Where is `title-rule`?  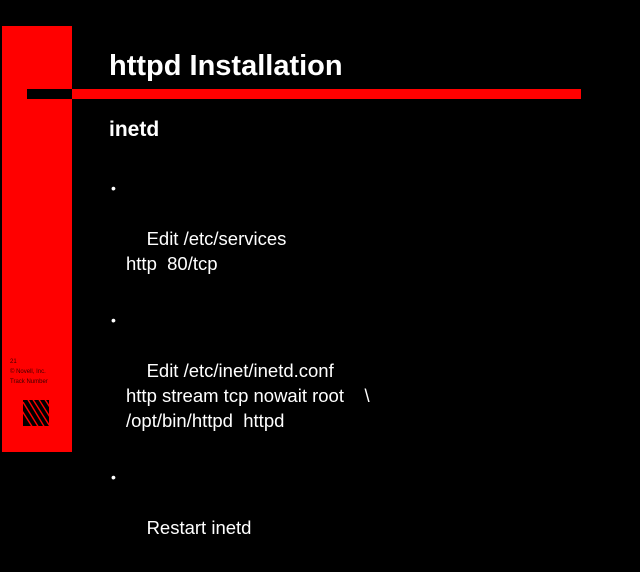
title-rule is located at coordinates (326, 94).